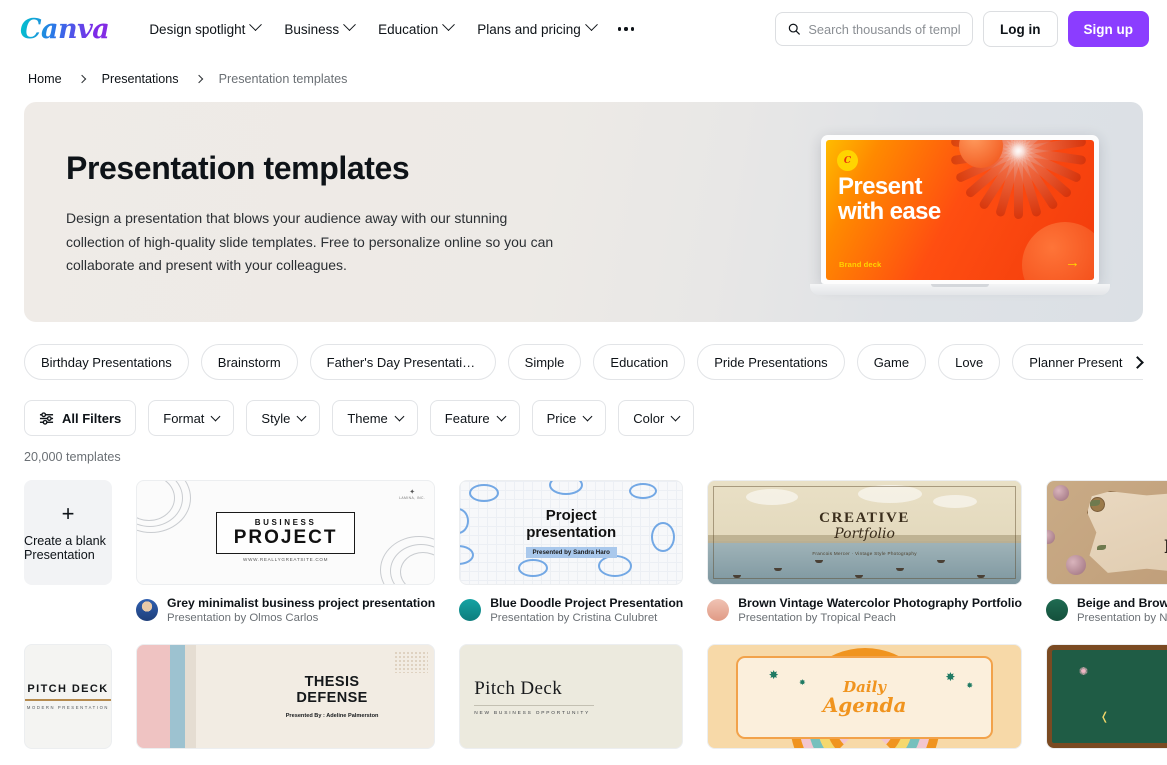 The width and height of the screenshot is (1167, 765). Describe the element at coordinates (817, 618) in the screenshot. I see `template-author: Presentation by Tropical Peach` at that location.